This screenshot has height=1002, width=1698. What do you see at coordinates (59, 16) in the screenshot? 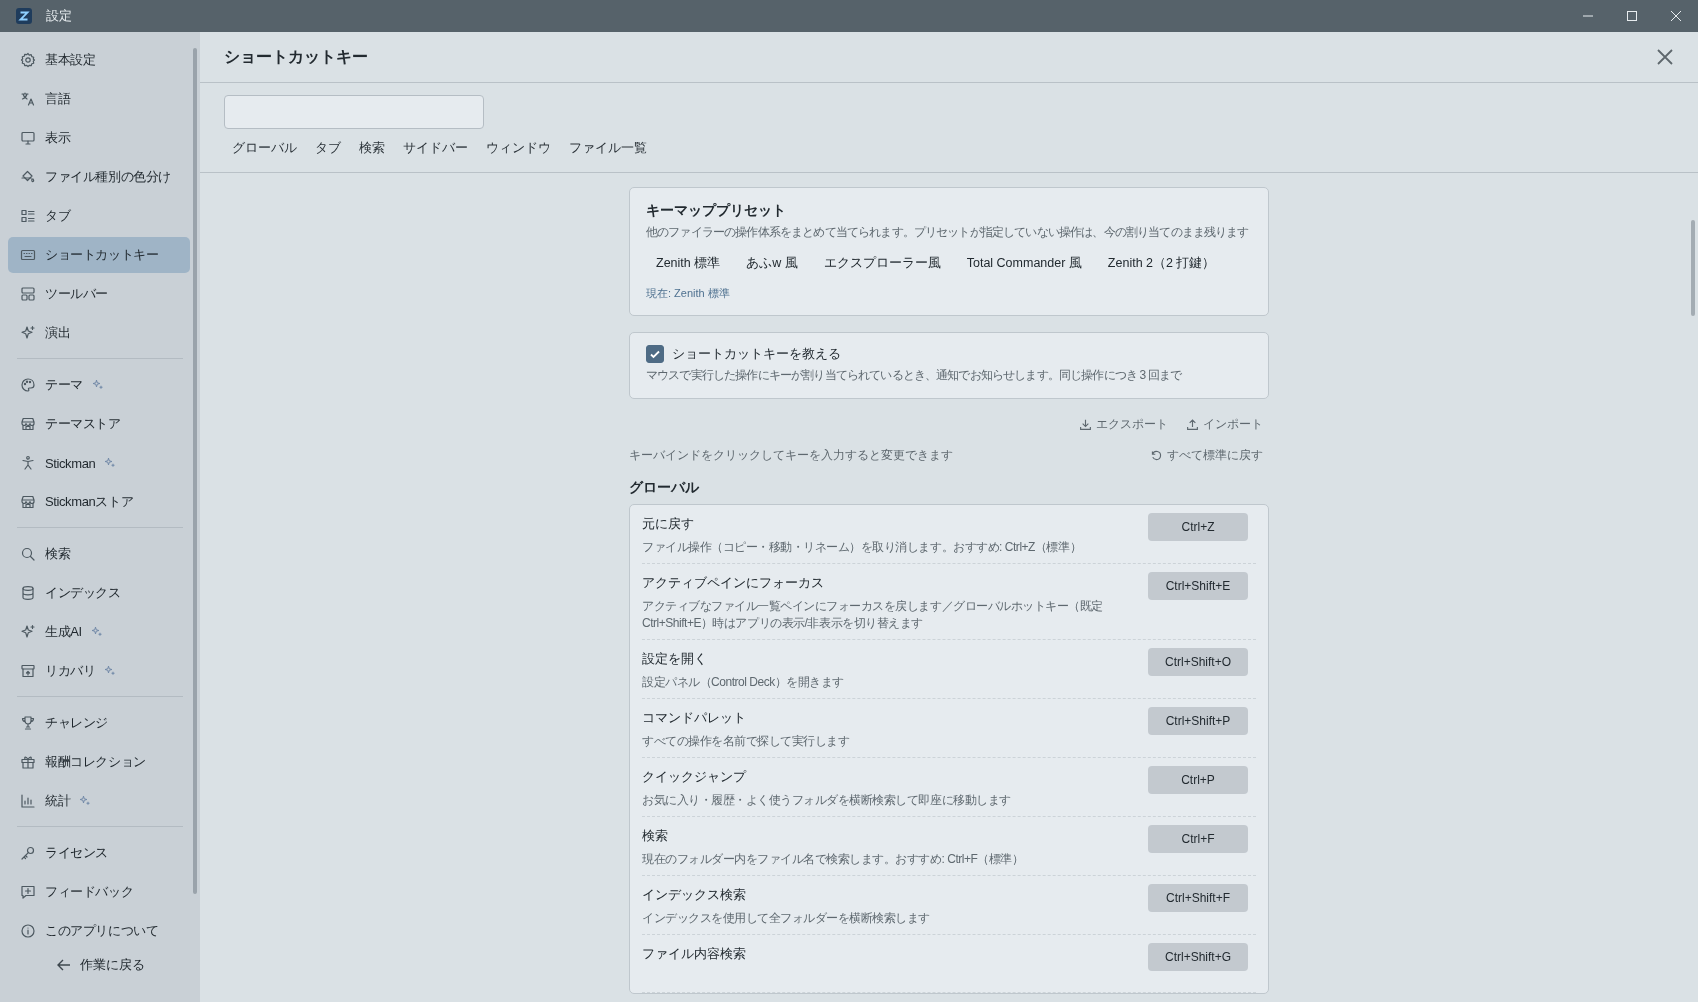
I see `window-title: 設定` at bounding box center [59, 16].